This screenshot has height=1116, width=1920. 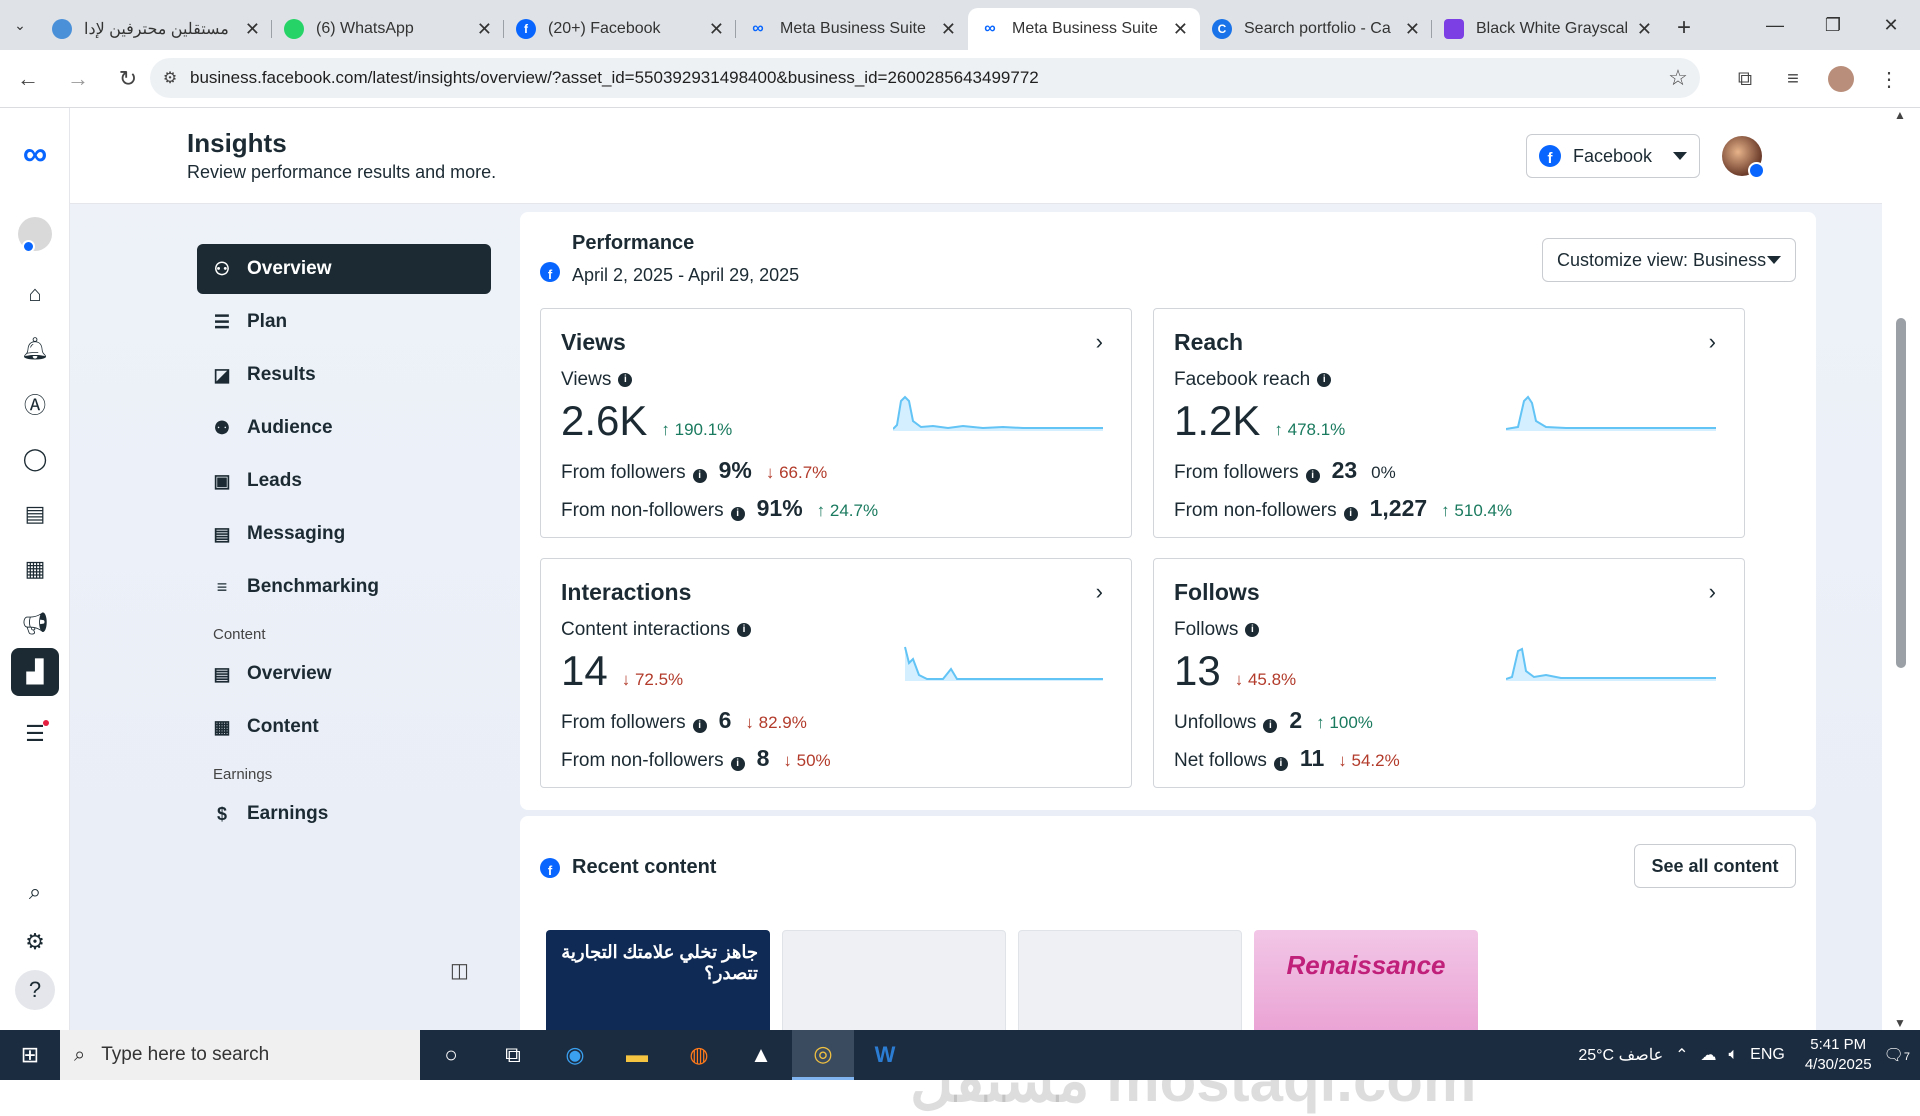 I want to click on megaphone-icon: 📢︎, so click(x=35, y=624).